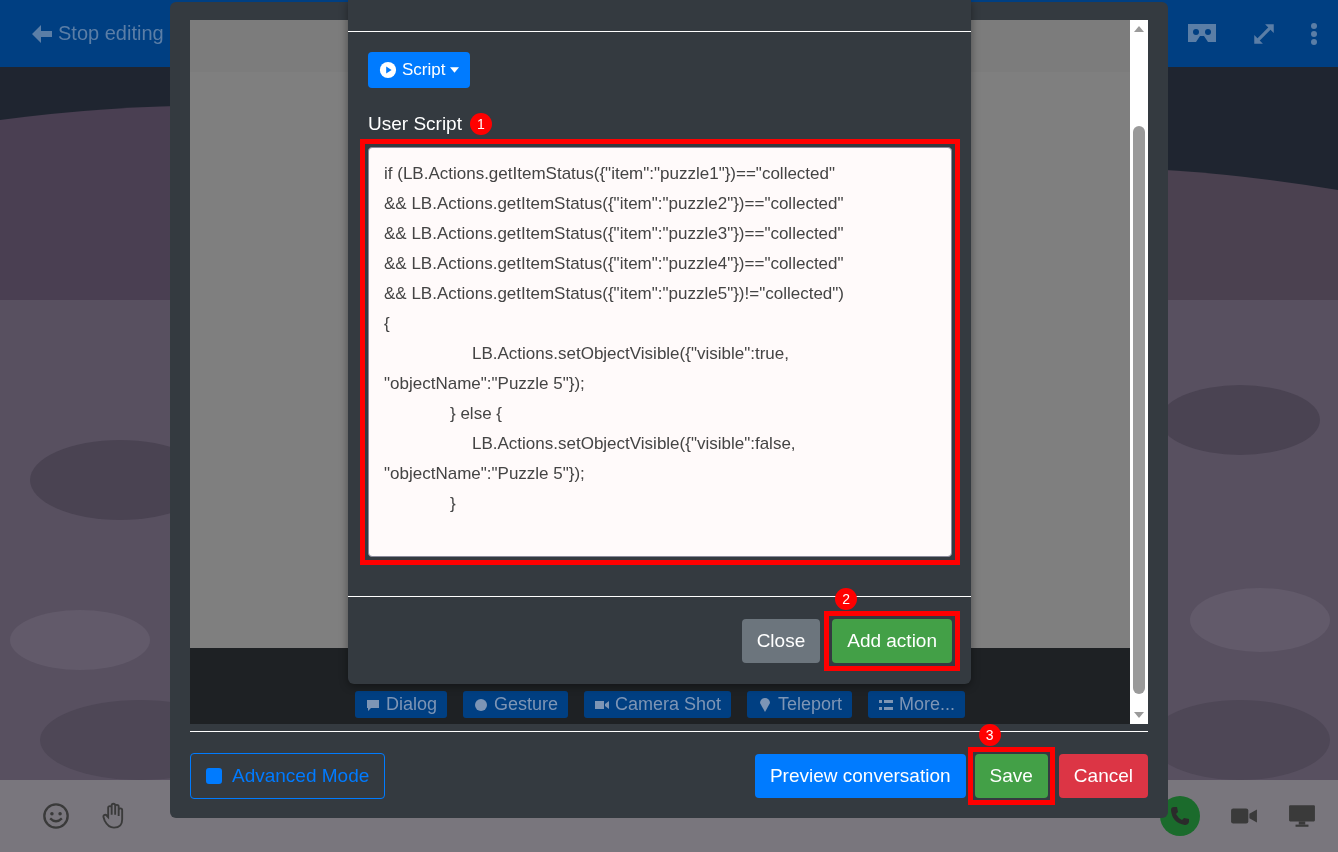 The image size is (1338, 852). Describe the element at coordinates (56, 816) in the screenshot. I see `smiley-icon` at that location.